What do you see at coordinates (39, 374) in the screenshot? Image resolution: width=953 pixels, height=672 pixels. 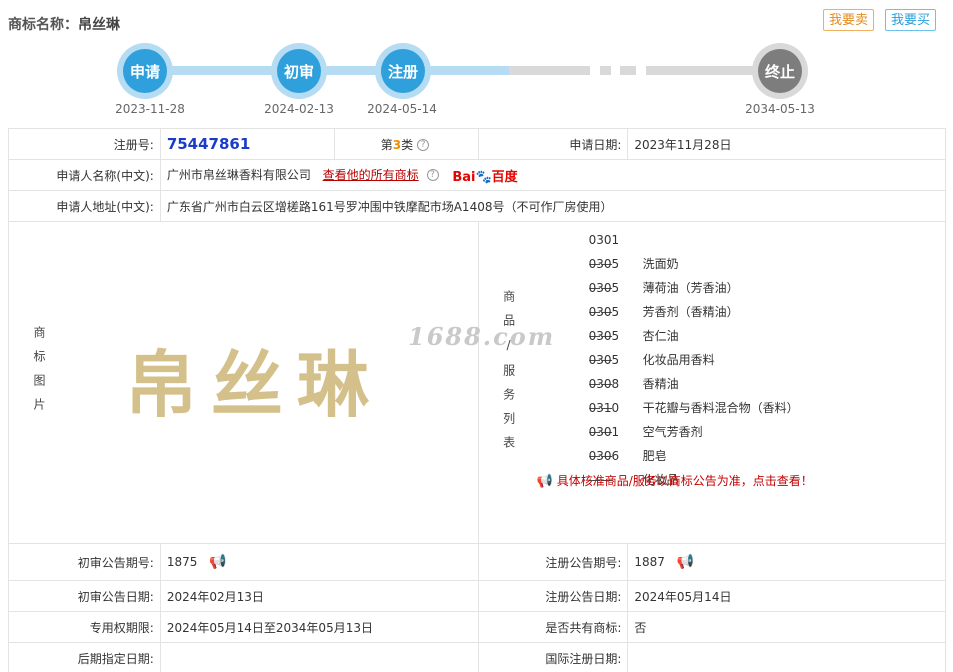 I see `image-label: 商标图片` at bounding box center [39, 374].